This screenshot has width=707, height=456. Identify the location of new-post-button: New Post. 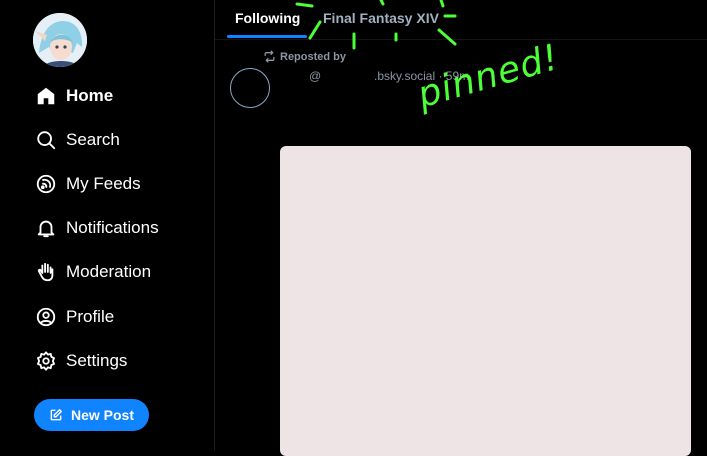
(91, 415).